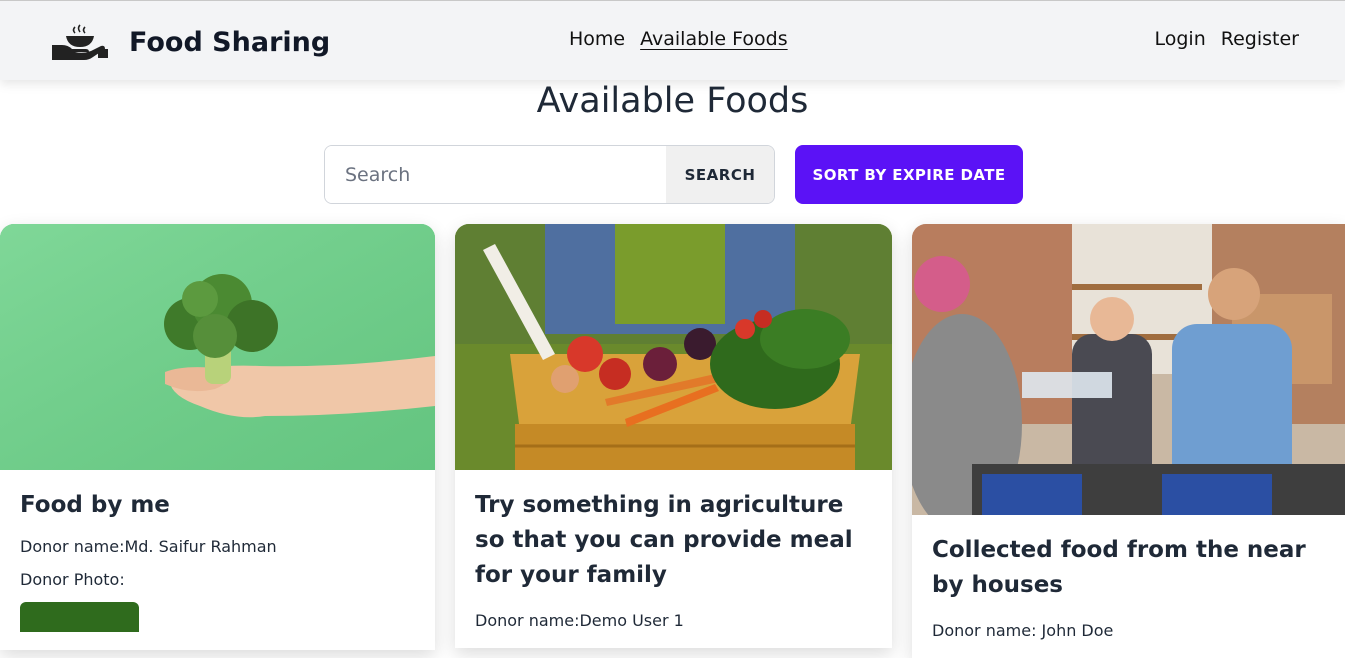 This screenshot has height=658, width=1345. I want to click on search-bar: SEARCH, so click(549, 174).